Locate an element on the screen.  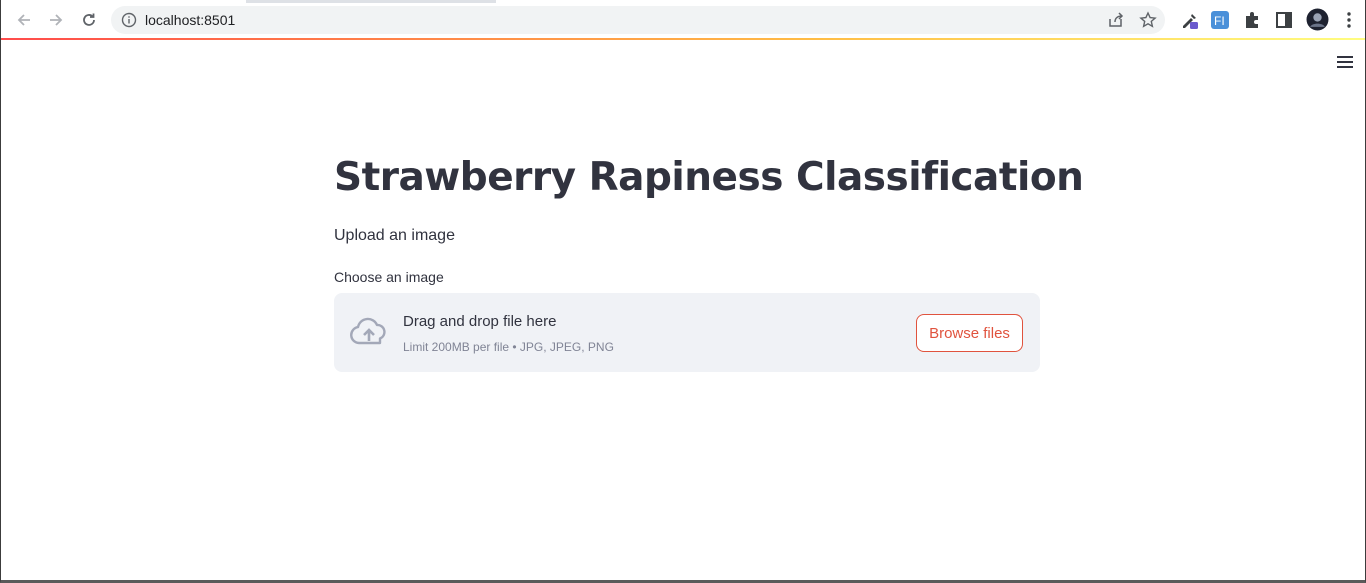
svg-text: FI is located at coordinates (1219, 21).